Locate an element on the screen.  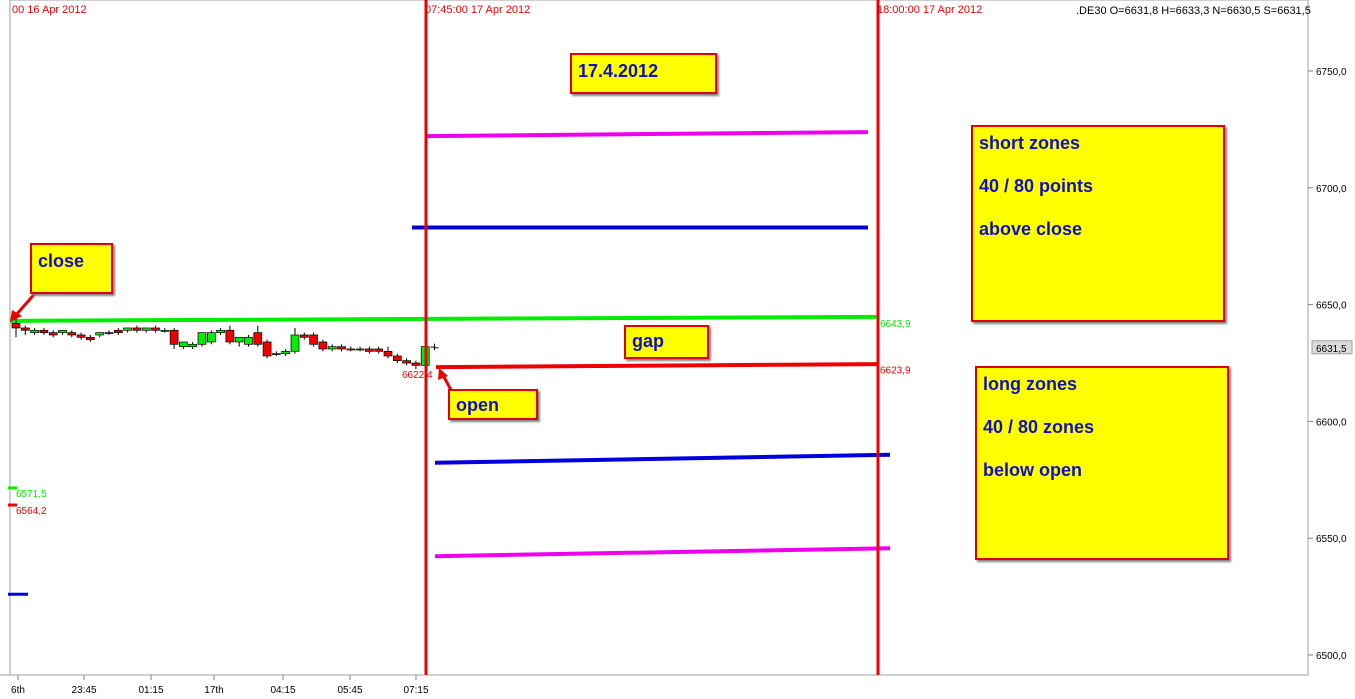
y-tick-label: 6750,0 is located at coordinates (1331, 72).